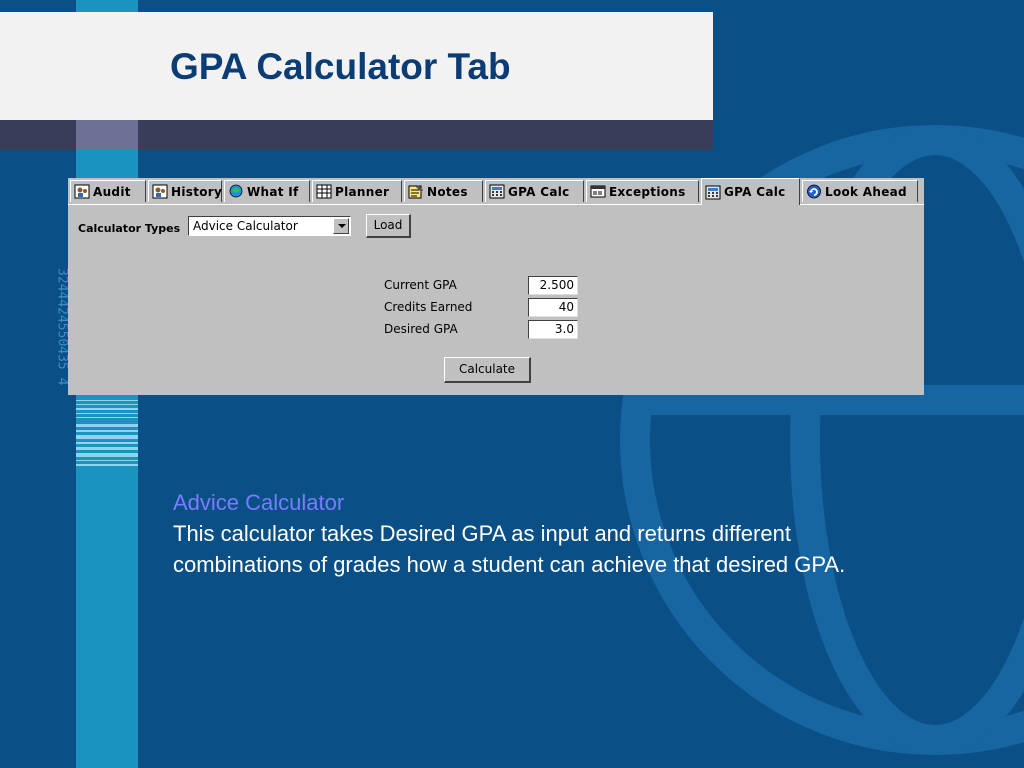 The height and width of the screenshot is (768, 1024). Describe the element at coordinates (647, 191) in the screenshot. I see `tab-label: Exceptions` at that location.